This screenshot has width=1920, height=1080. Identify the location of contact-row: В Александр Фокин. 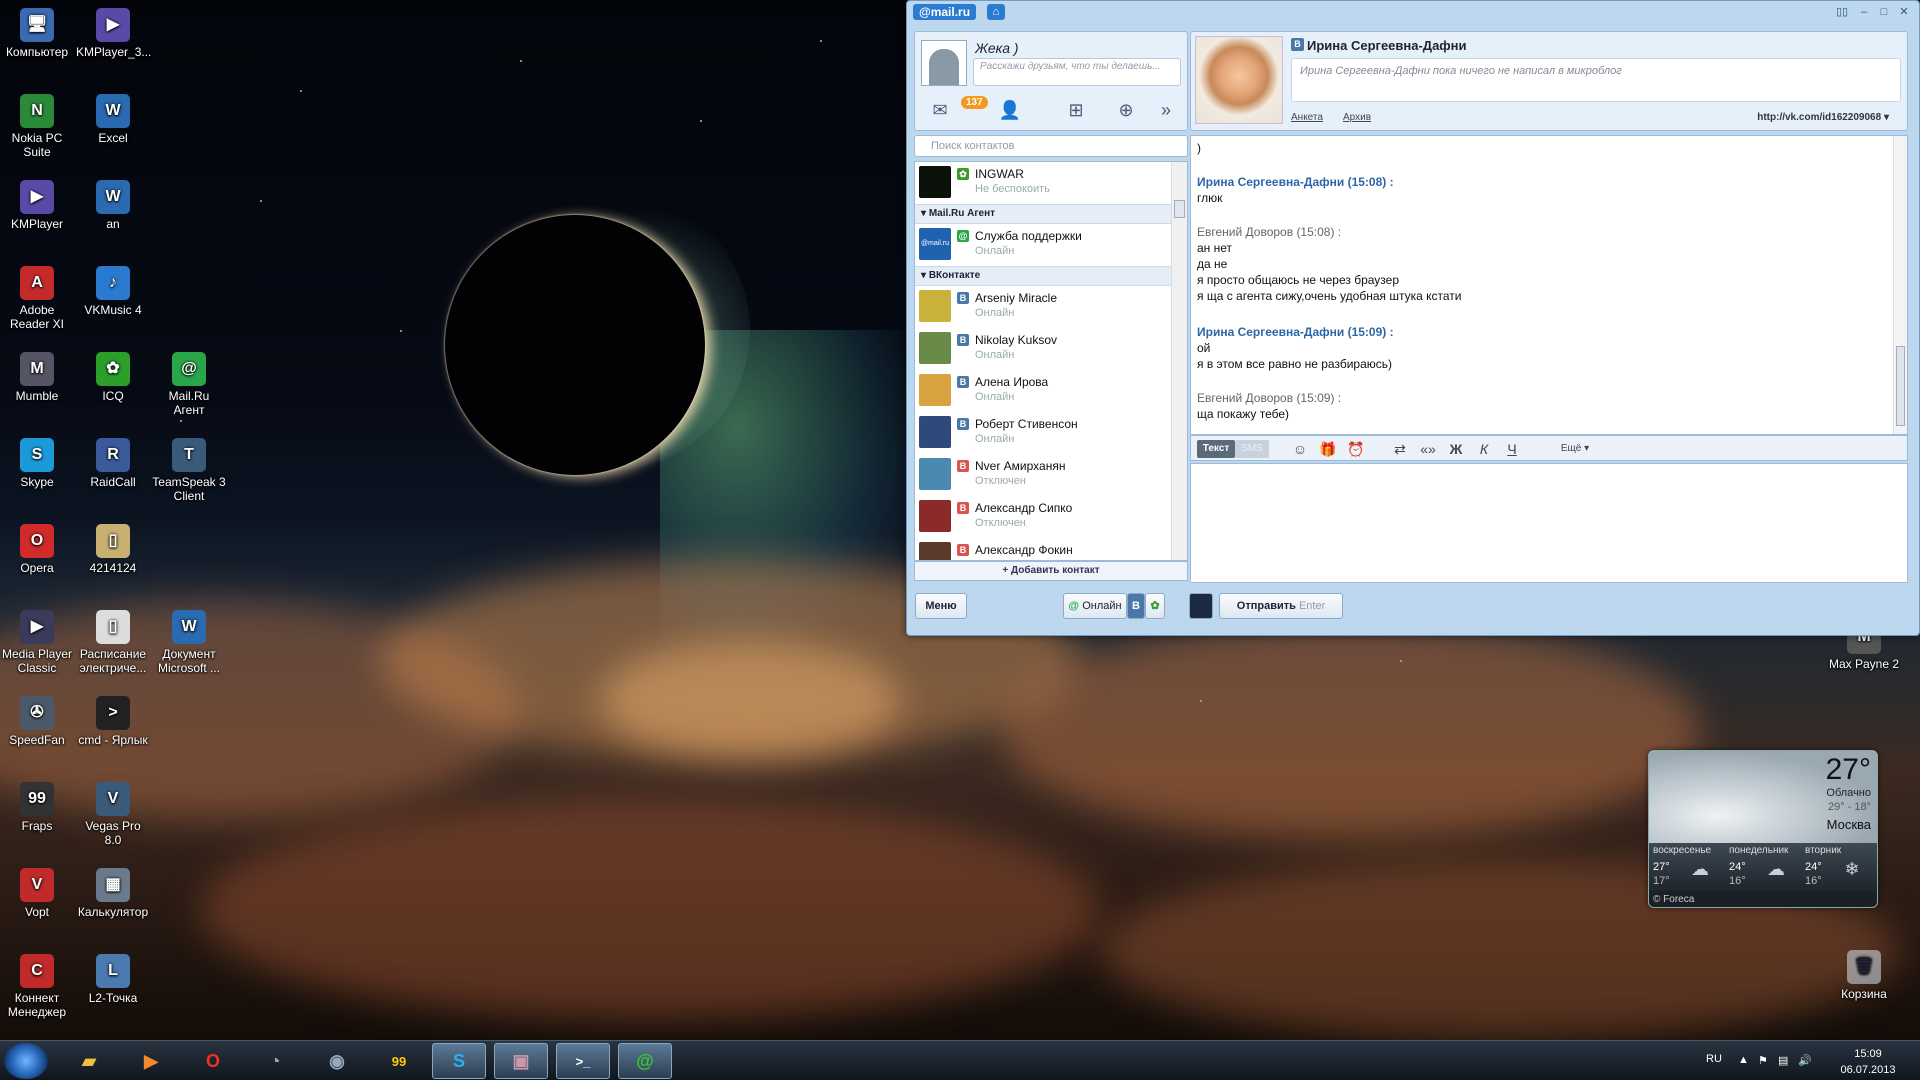
(1043, 549).